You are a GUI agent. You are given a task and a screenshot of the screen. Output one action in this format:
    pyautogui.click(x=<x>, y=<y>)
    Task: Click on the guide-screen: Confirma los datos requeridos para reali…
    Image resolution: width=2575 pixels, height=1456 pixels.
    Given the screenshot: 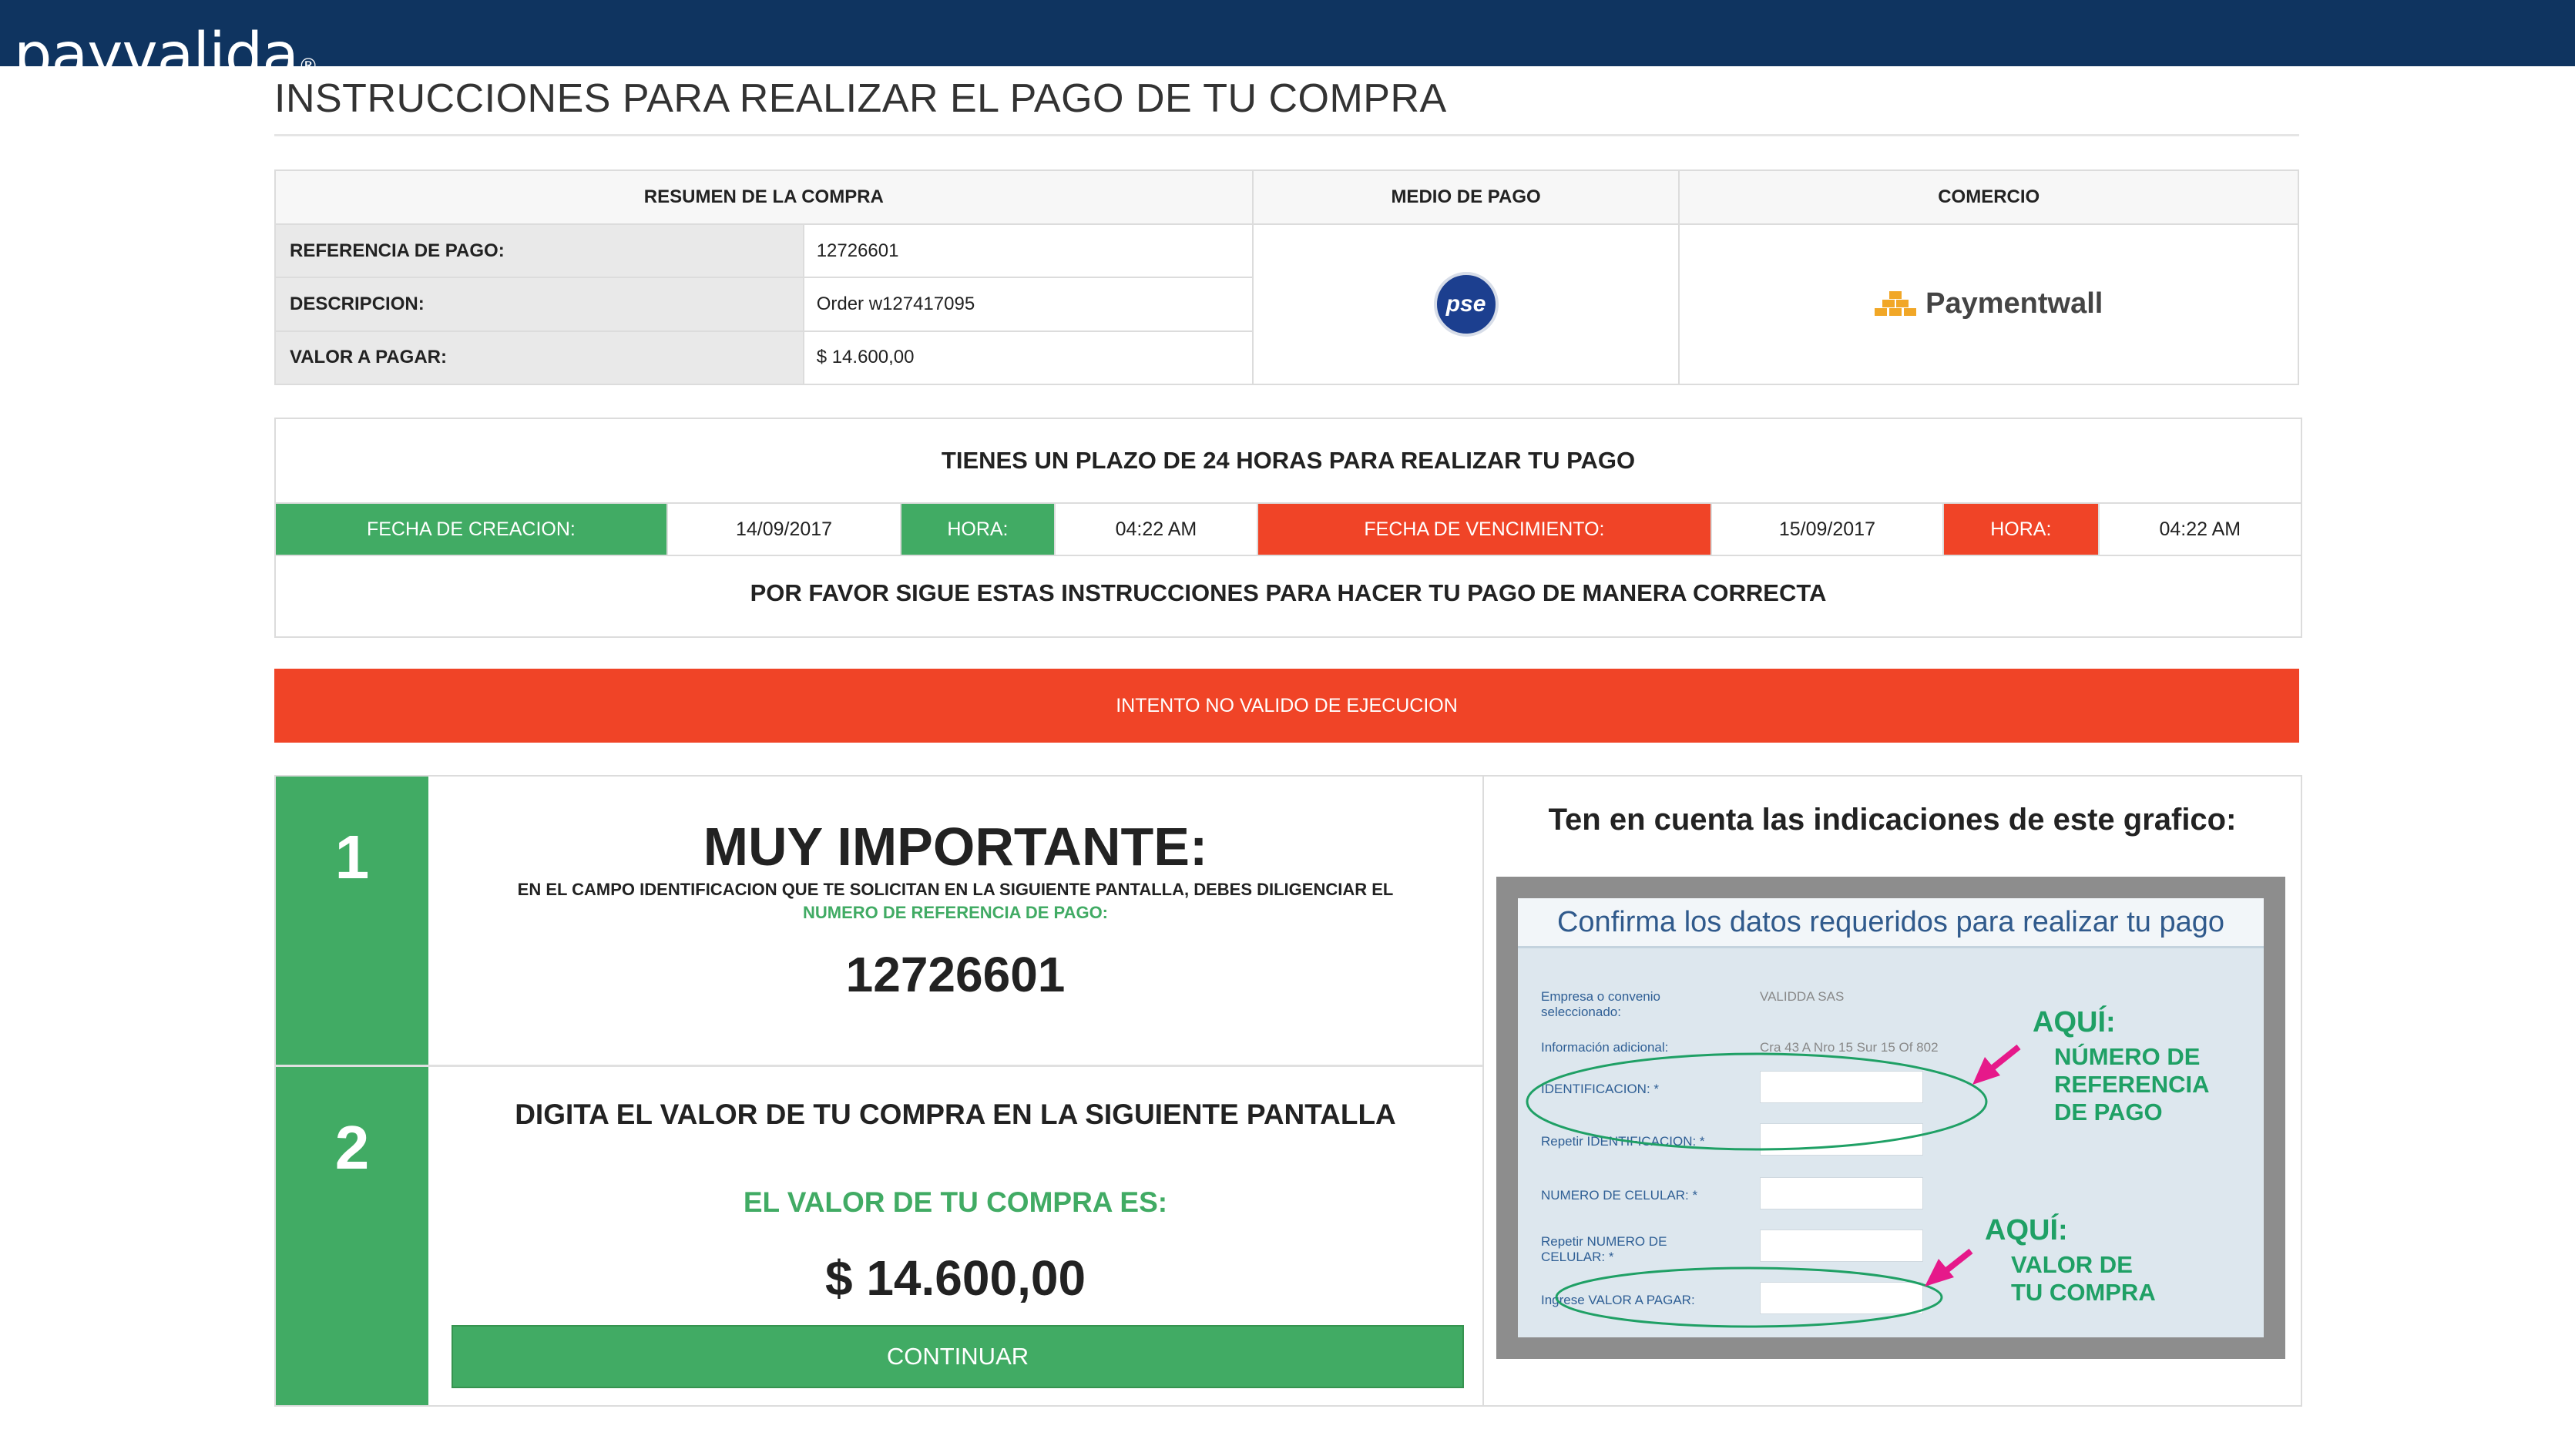 What is the action you would take?
    pyautogui.click(x=1891, y=1117)
    